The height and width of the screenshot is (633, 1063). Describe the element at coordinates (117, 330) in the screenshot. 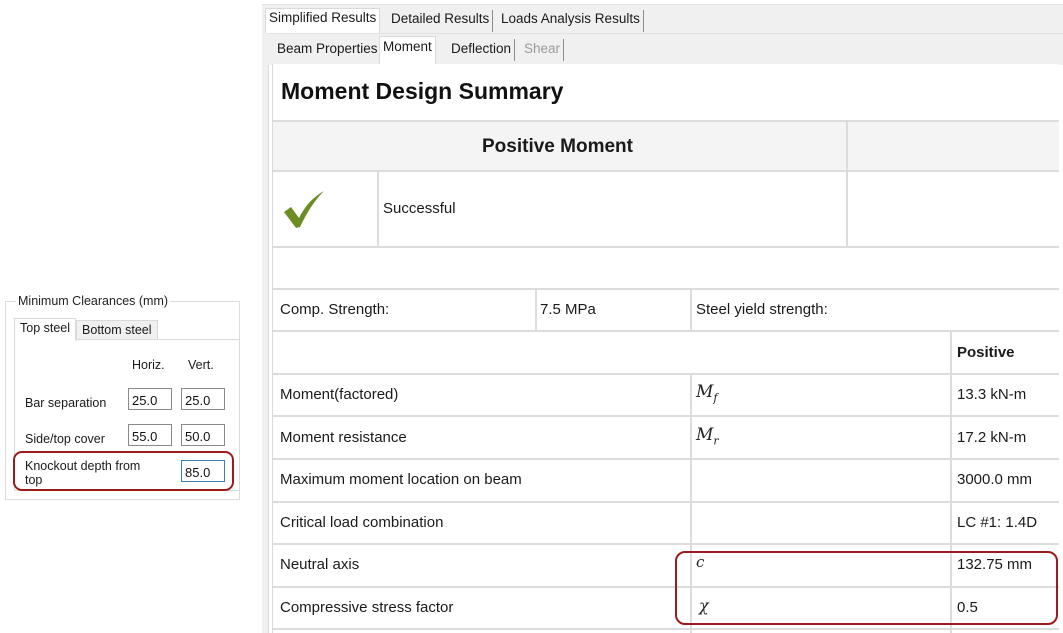

I see `tab-bottom-steel: Bottom steel` at that location.